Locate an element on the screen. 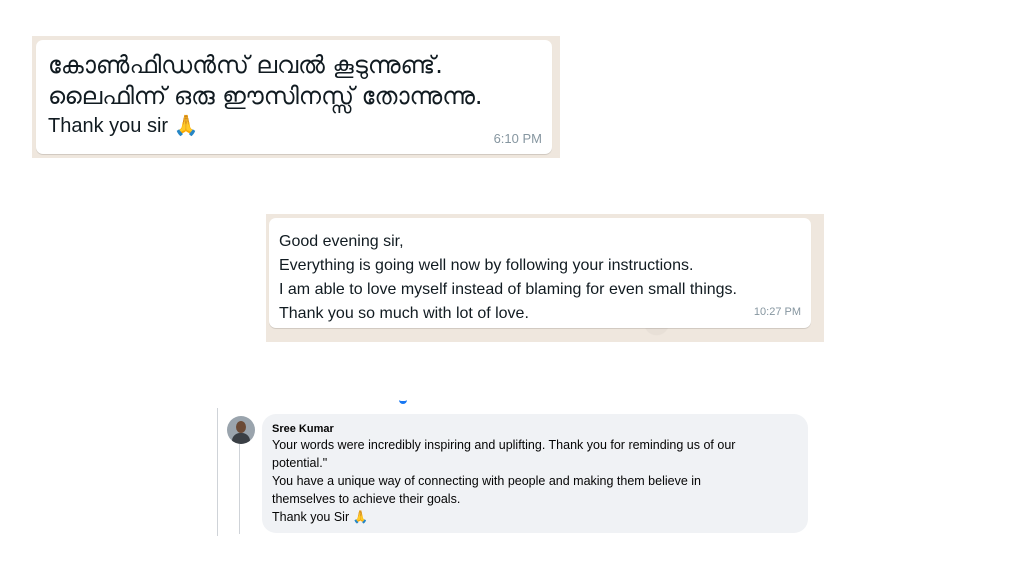 Image resolution: width=1024 pixels, height=576 pixels. avatar-head is located at coordinates (241, 427).